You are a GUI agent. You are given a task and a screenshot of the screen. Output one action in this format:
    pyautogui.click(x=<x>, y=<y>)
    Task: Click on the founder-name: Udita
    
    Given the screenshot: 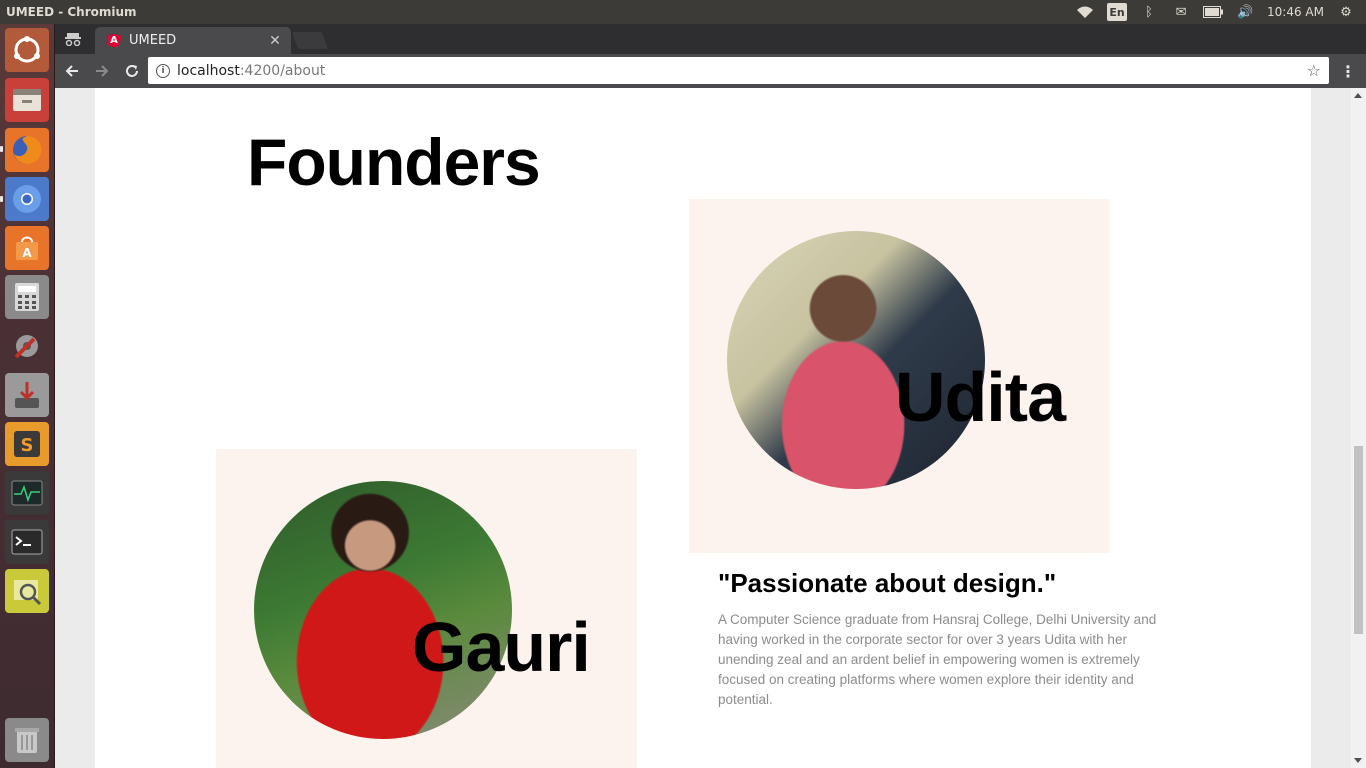 What is the action you would take?
    pyautogui.click(x=980, y=397)
    